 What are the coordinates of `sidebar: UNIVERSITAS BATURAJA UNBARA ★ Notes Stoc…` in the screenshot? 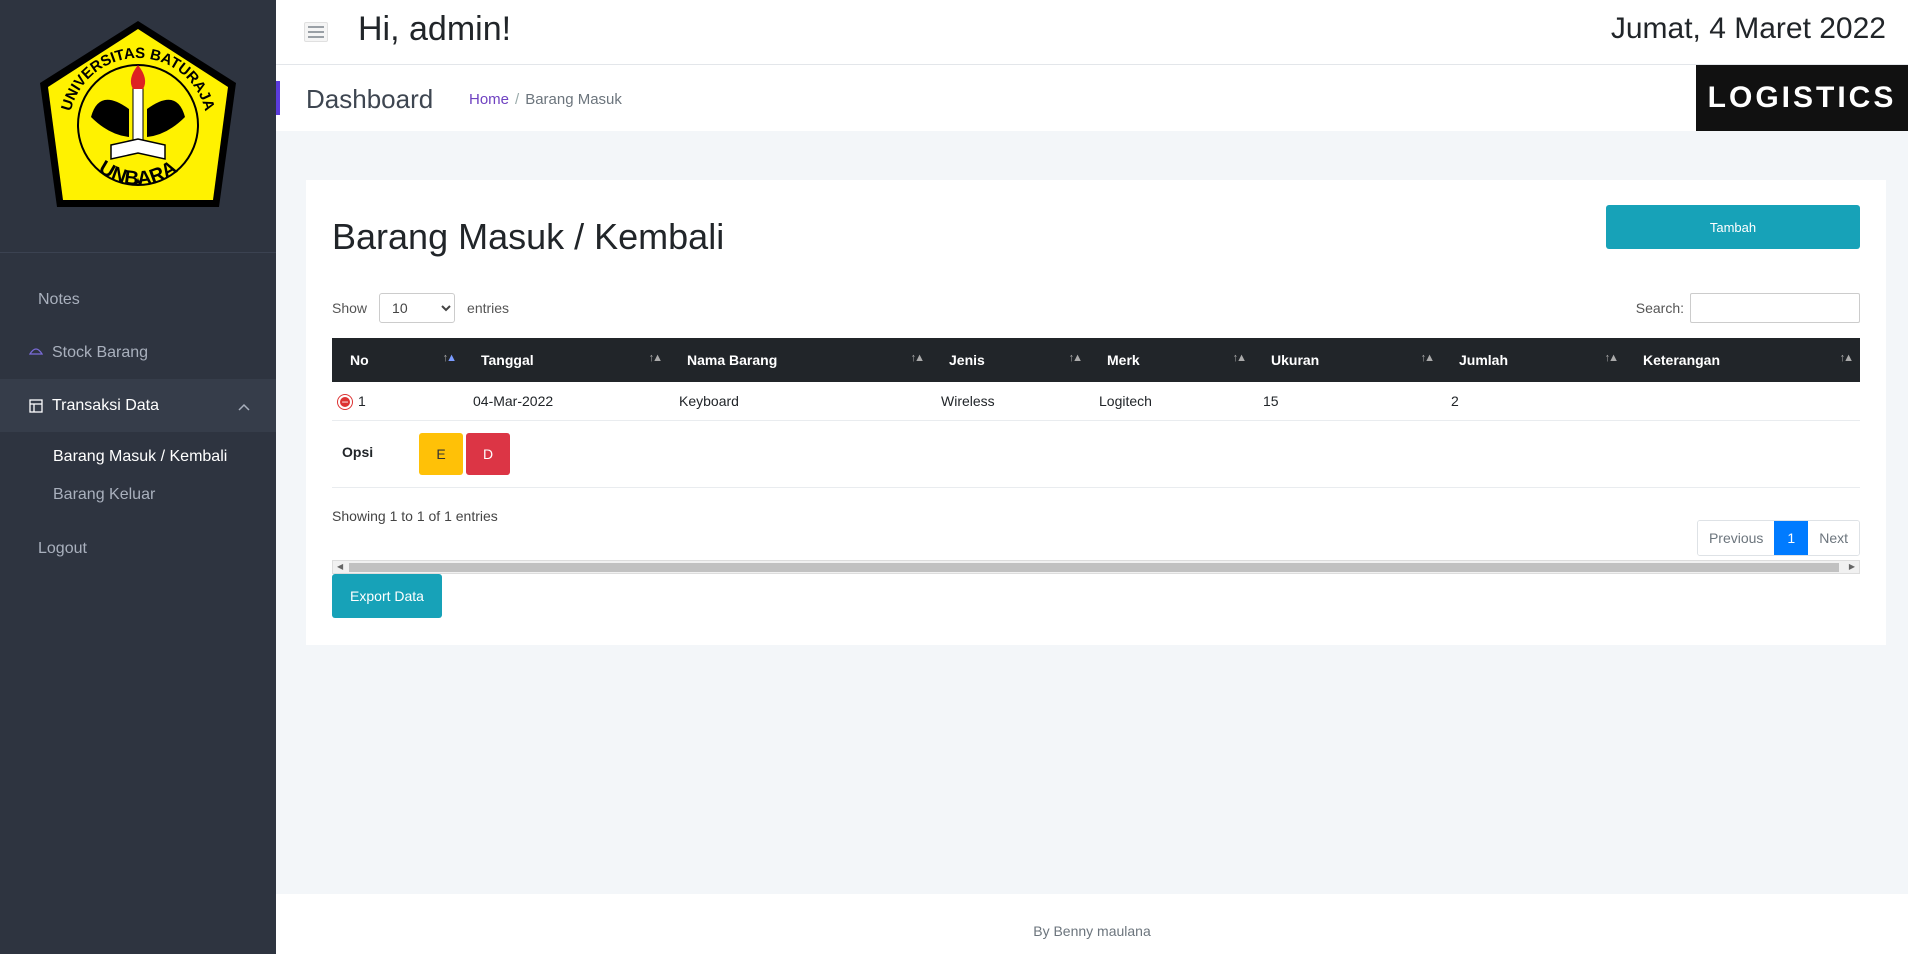 It's located at (138, 477).